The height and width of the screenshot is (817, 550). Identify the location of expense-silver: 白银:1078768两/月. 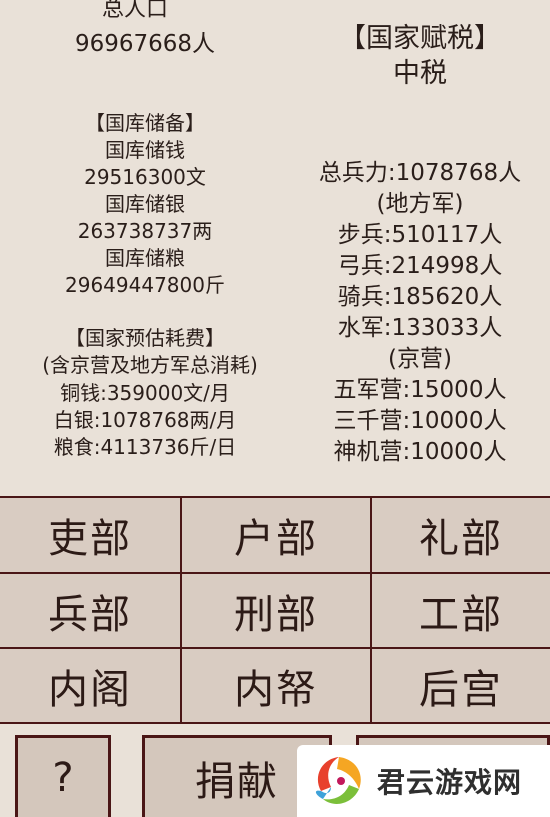
(145, 420).